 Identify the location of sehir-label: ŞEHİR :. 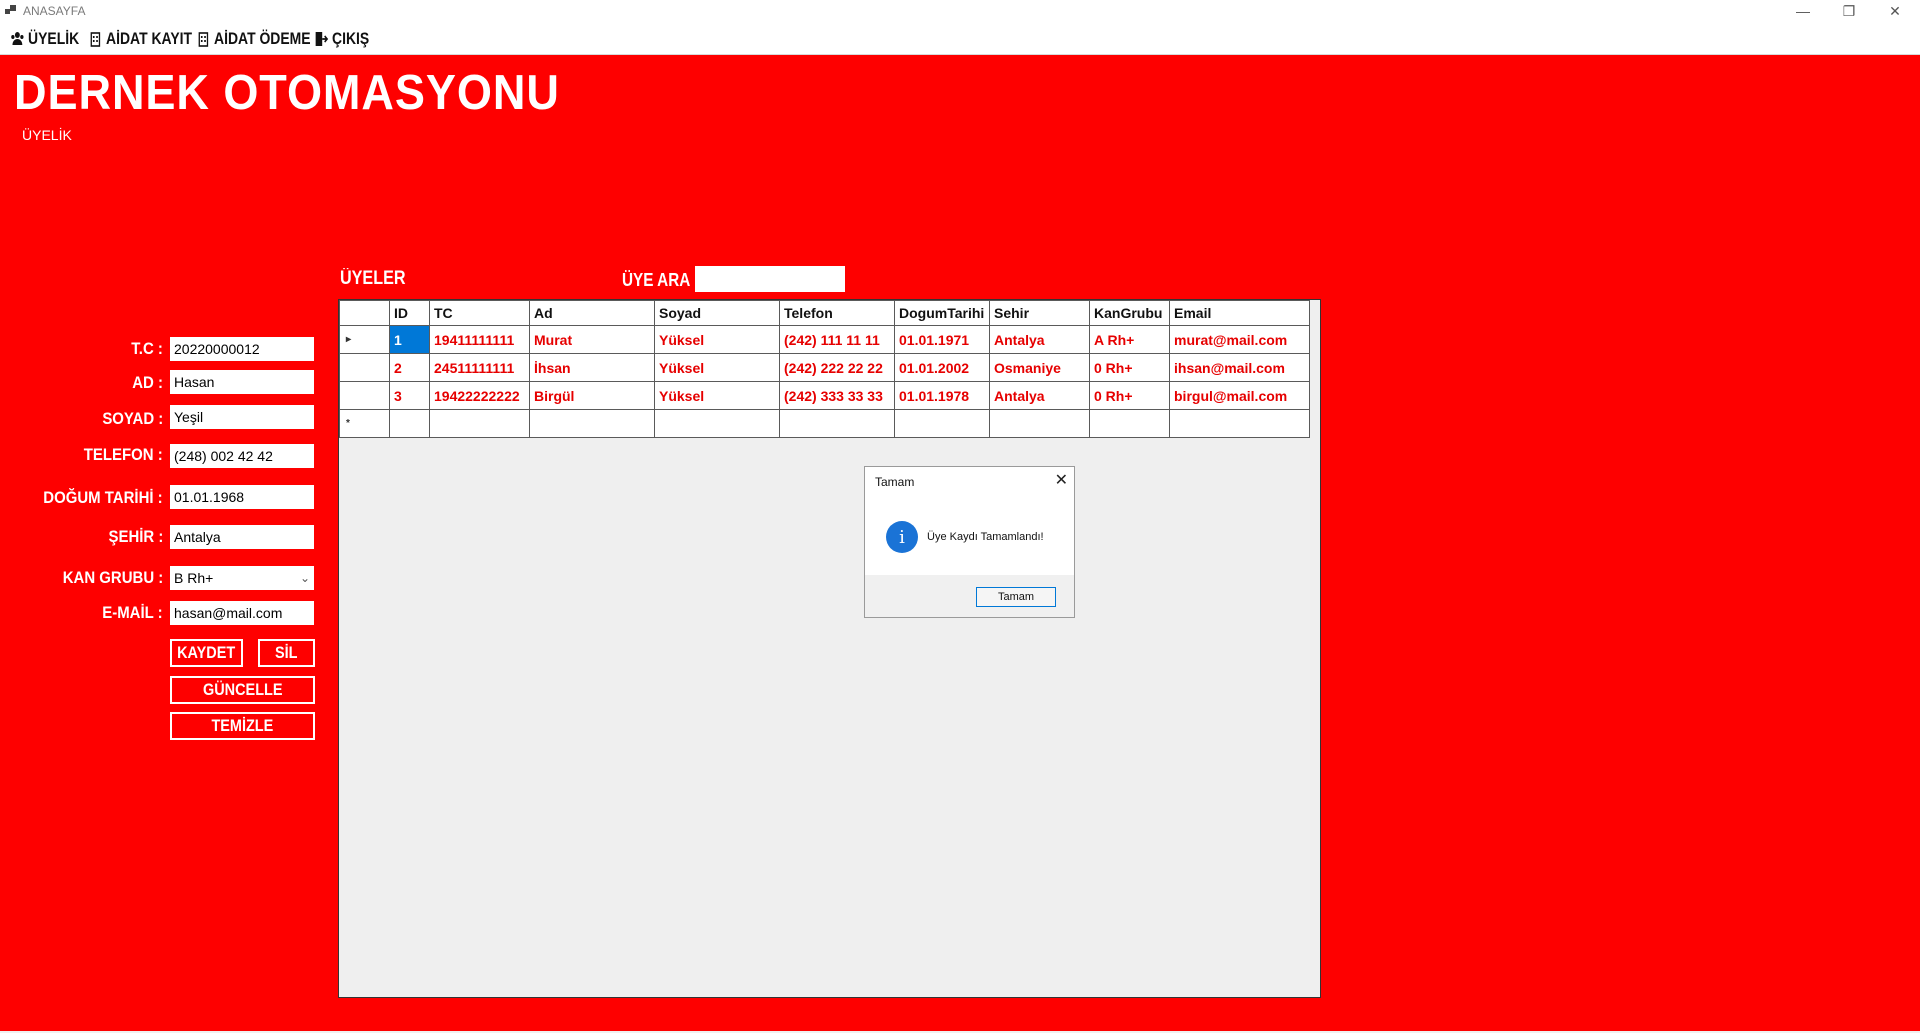
(135, 536).